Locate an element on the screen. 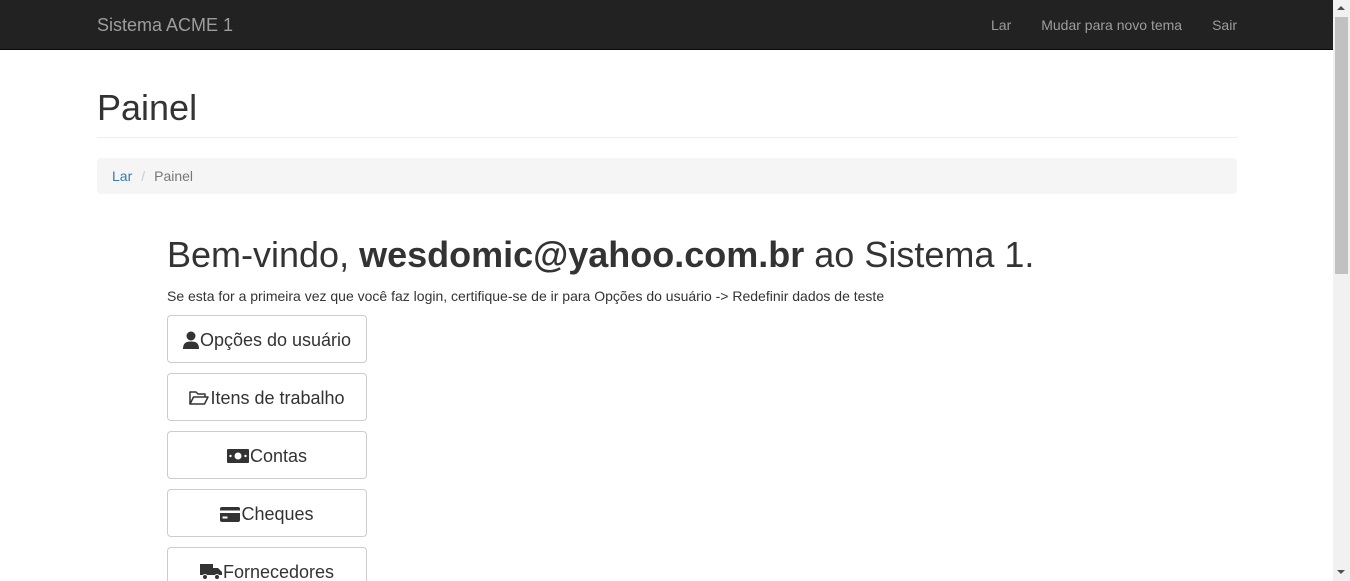 This screenshot has width=1350, height=581. breadcrumb: Lar / Painel is located at coordinates (667, 176).